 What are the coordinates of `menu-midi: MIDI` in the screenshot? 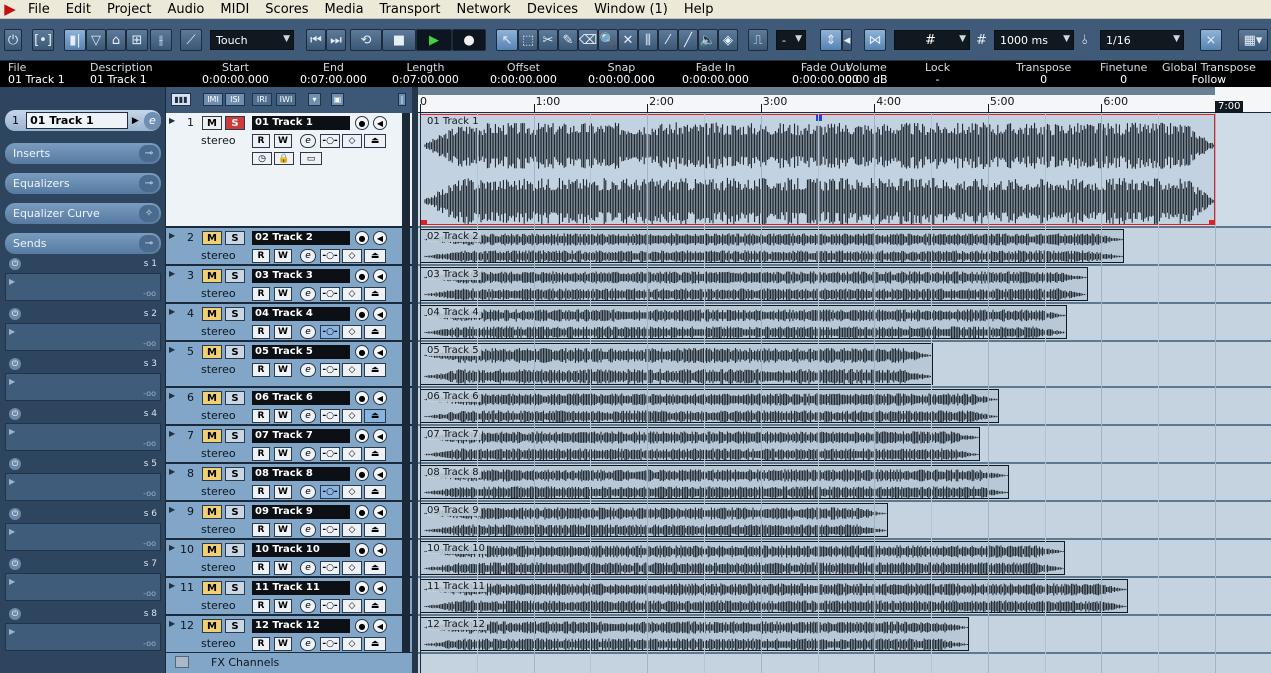 It's located at (234, 9).